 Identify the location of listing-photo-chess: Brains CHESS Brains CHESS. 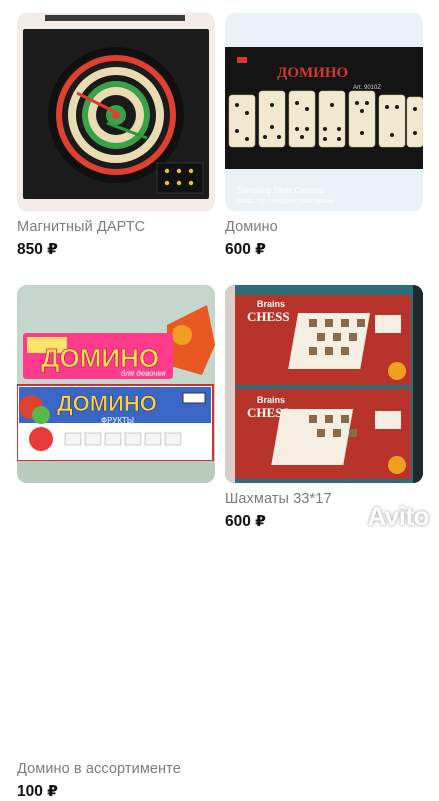
(324, 384).